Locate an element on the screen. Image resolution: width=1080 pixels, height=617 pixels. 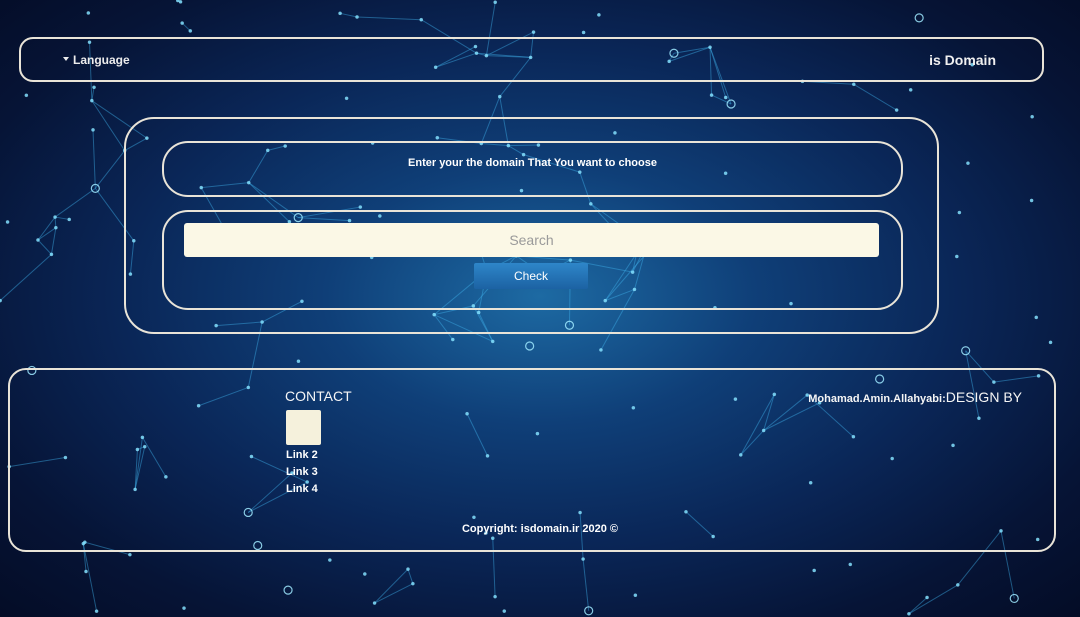
language-dropdown: Language is located at coordinates (96, 60).